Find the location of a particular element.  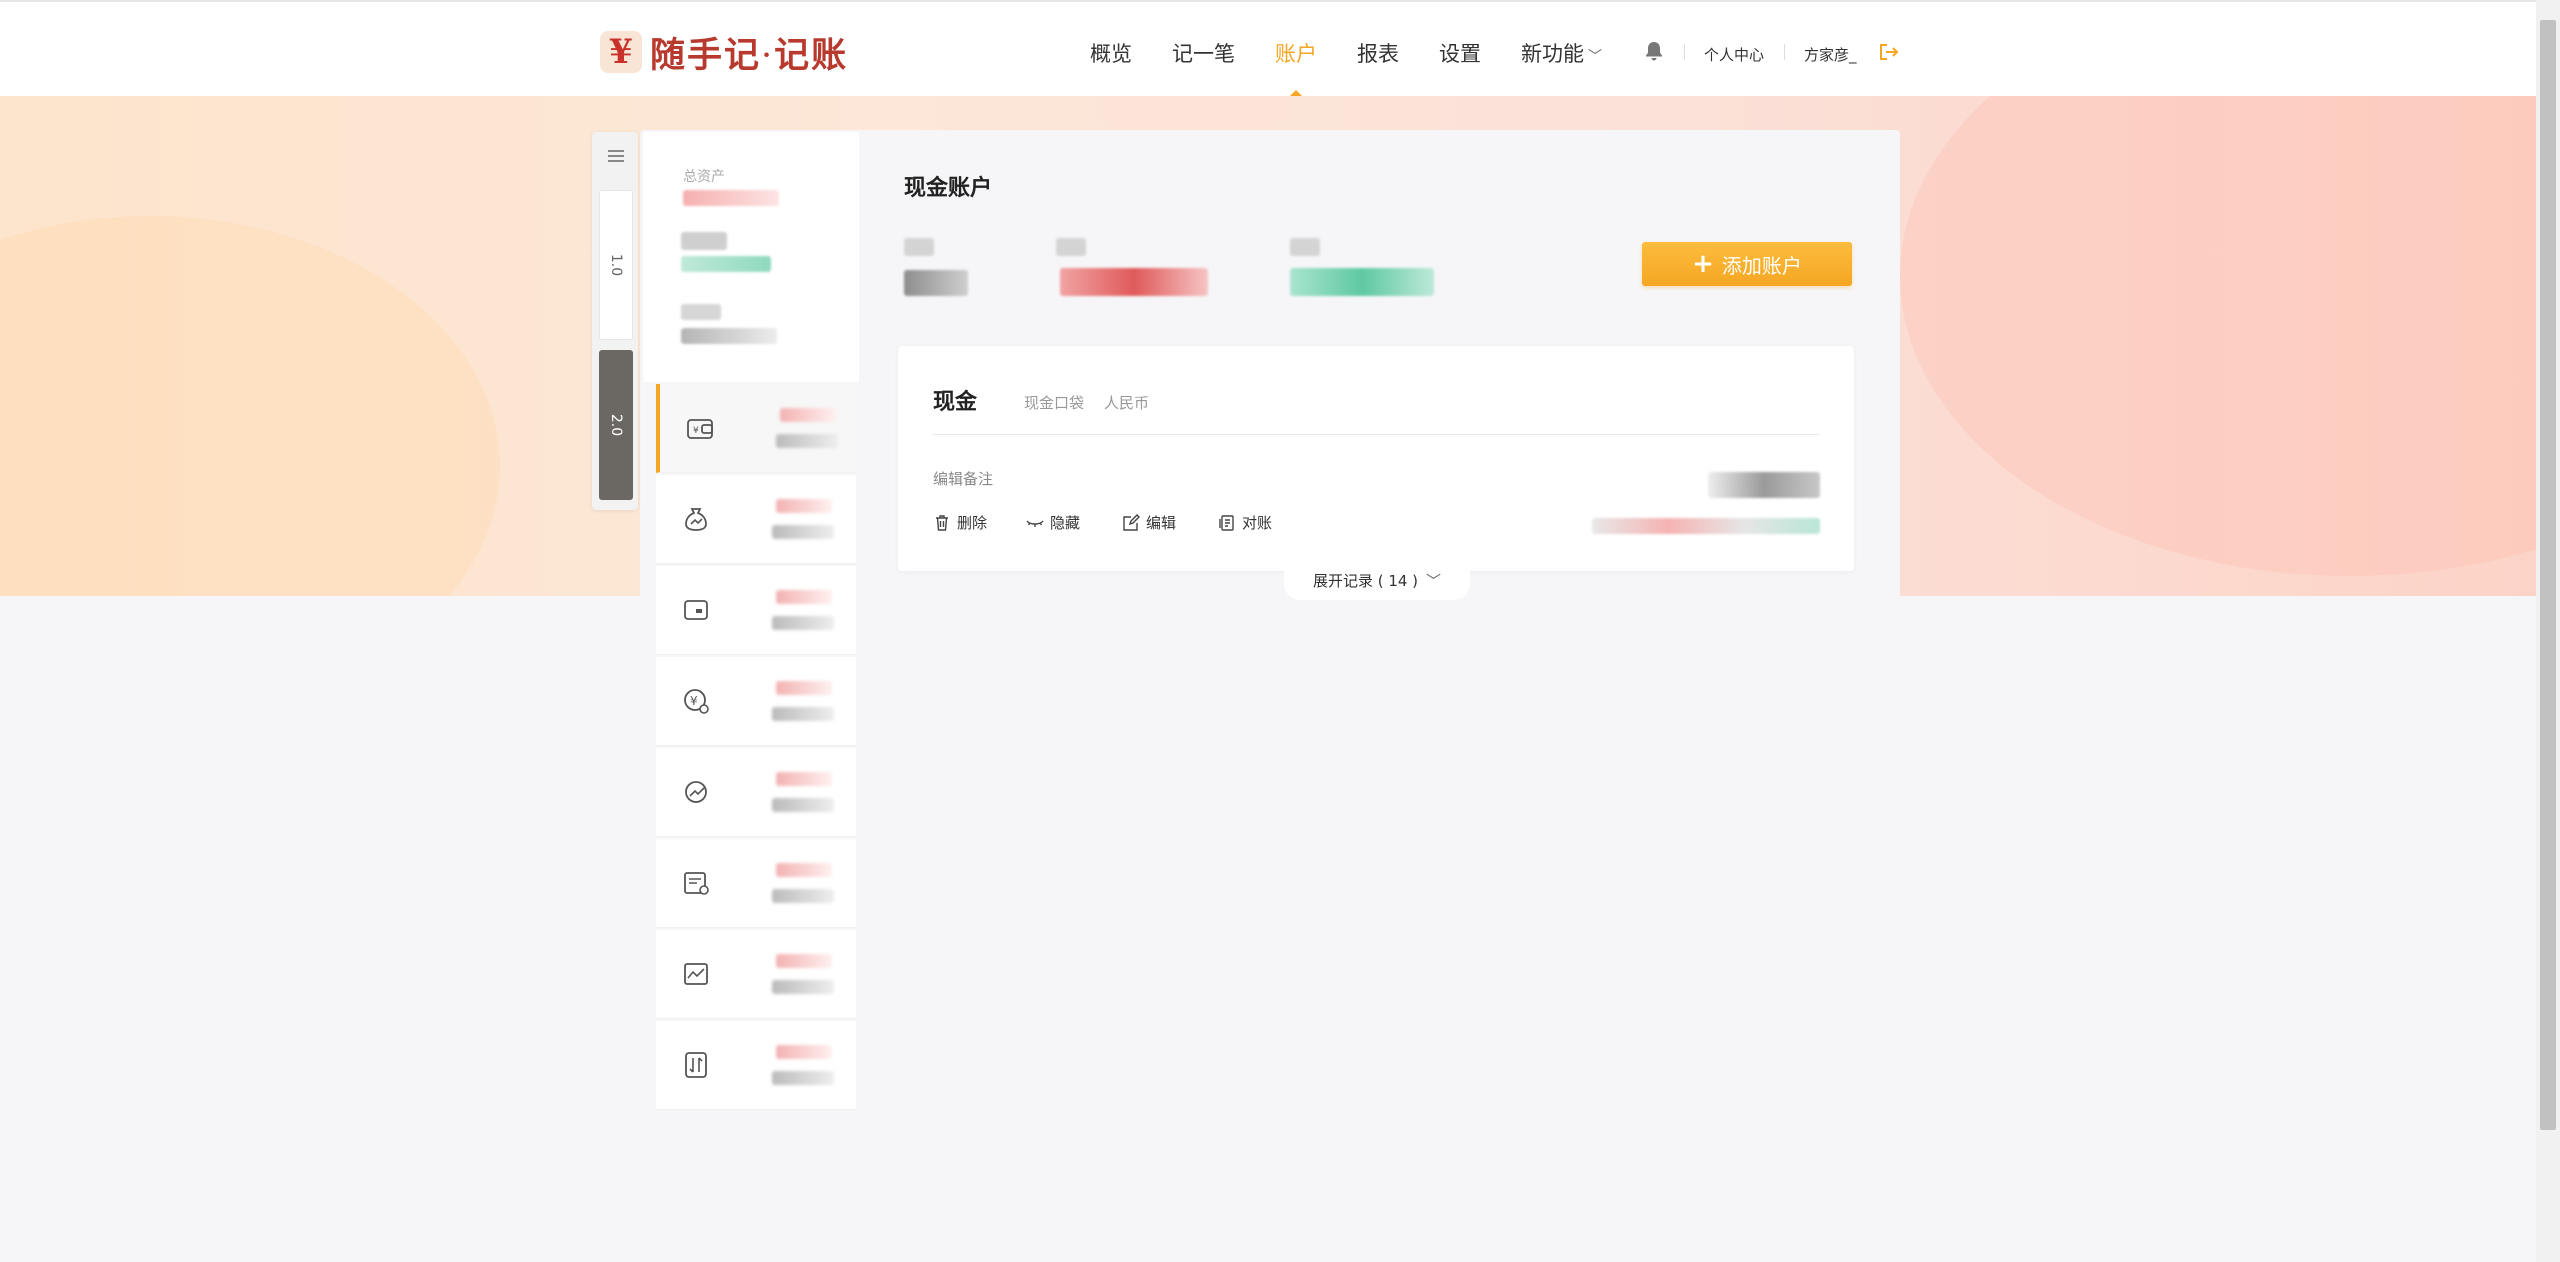

category-investment is located at coordinates (756, 792).